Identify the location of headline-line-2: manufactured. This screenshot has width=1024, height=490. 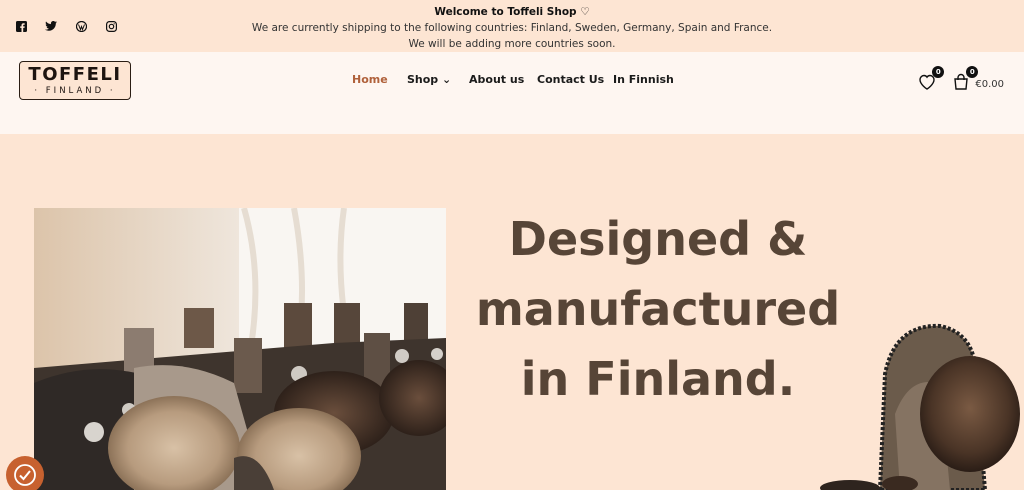
(658, 309).